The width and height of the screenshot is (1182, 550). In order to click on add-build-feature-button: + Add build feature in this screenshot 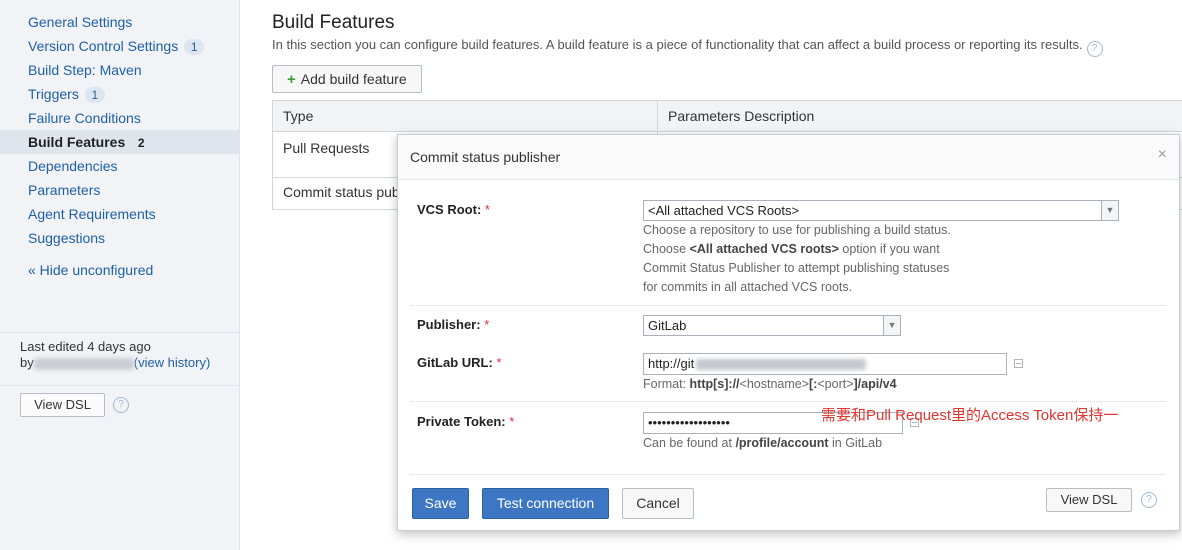, I will do `click(347, 79)`.